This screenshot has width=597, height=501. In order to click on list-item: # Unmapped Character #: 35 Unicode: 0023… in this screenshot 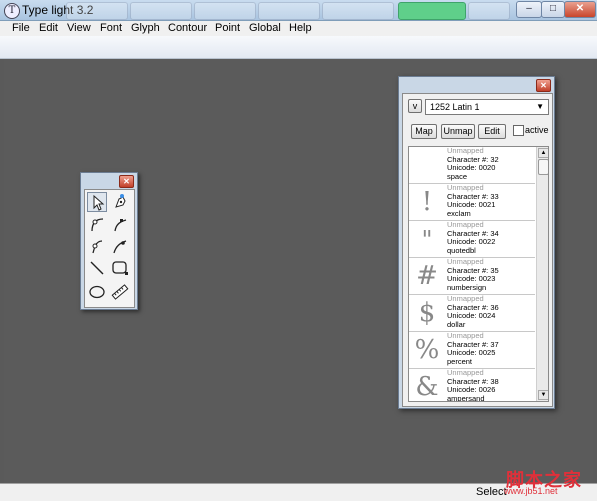, I will do `click(472, 276)`.